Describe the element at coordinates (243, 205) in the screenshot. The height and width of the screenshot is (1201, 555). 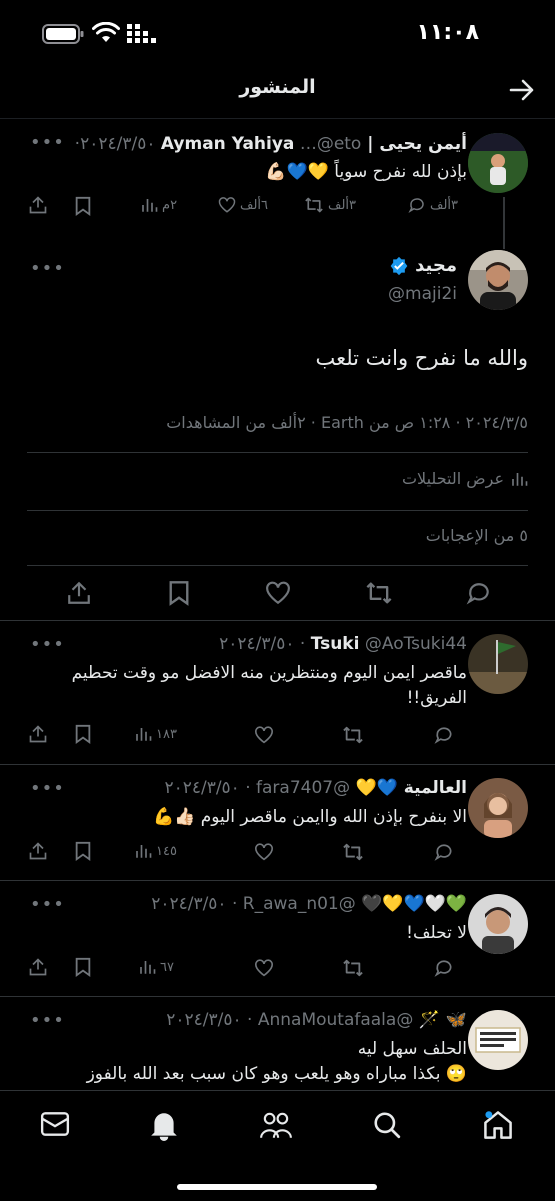
I see `like-button: ٦ألف` at that location.